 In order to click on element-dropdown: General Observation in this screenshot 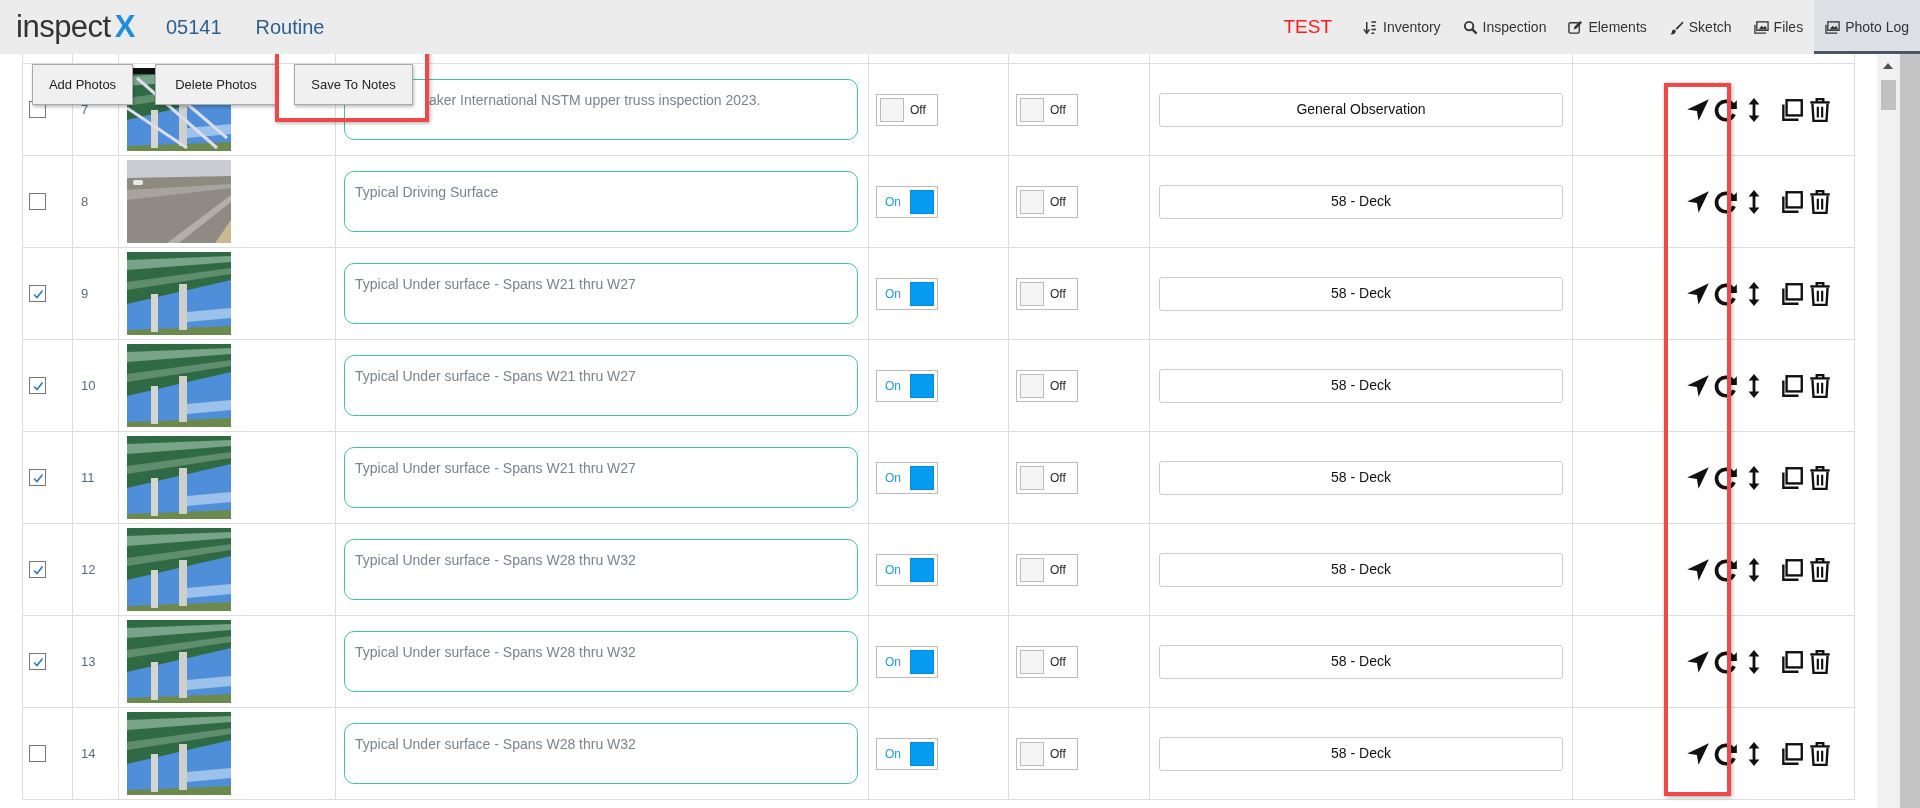, I will do `click(1361, 109)`.